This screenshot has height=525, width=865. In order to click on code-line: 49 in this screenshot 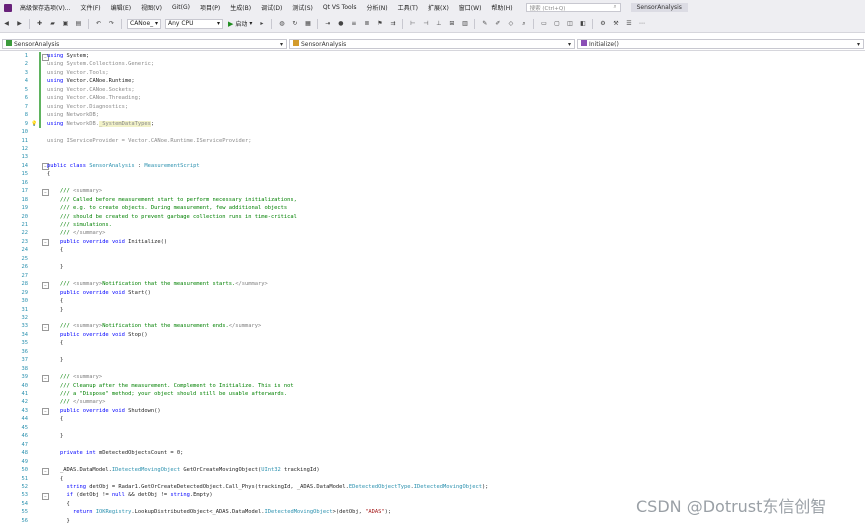, I will do `click(432, 462)`.